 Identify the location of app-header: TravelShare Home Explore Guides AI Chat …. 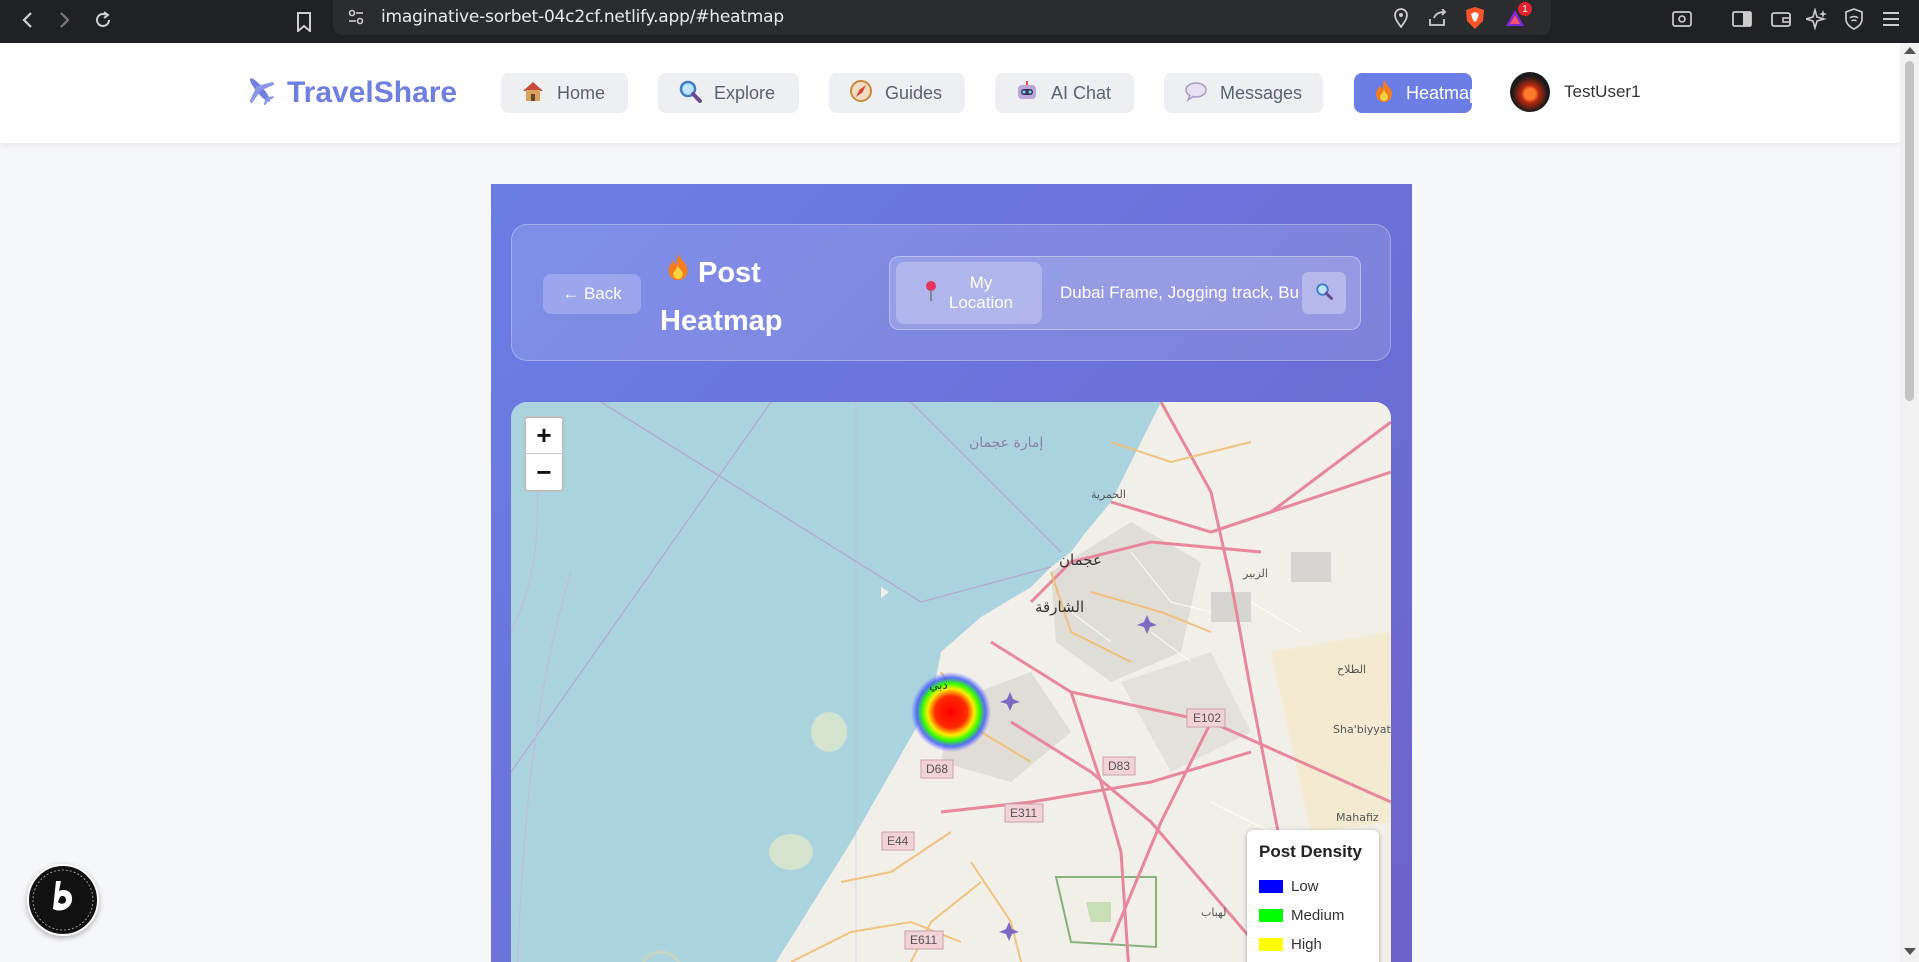
(950, 93).